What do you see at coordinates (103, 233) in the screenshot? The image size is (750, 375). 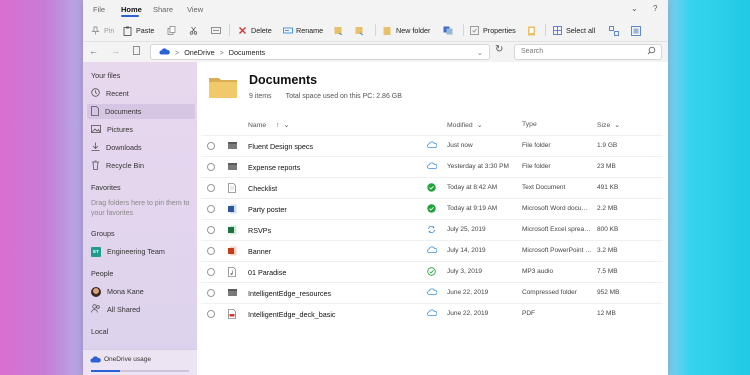 I see `section-groups: Groups` at bounding box center [103, 233].